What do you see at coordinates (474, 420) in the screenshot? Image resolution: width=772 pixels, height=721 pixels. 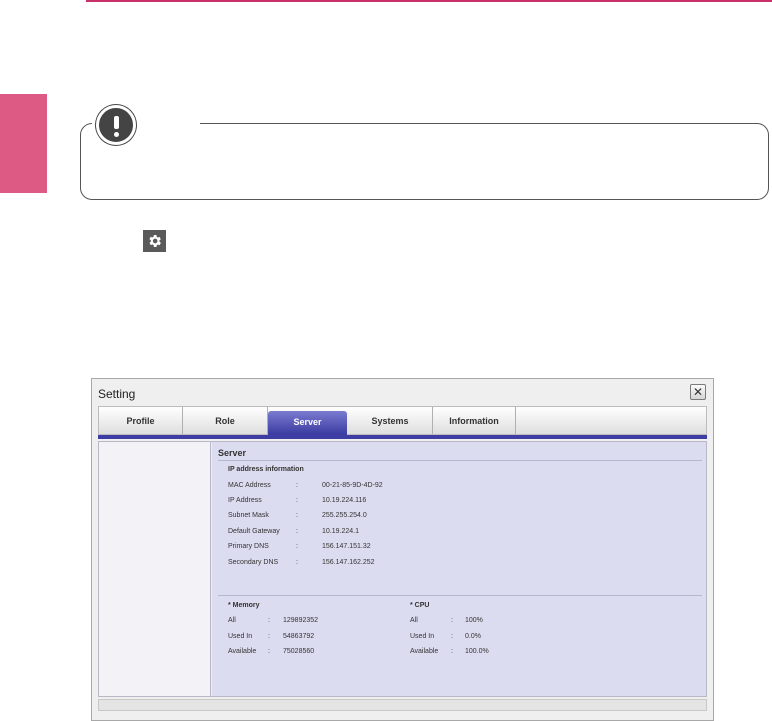 I see `tab-information: Information` at bounding box center [474, 420].